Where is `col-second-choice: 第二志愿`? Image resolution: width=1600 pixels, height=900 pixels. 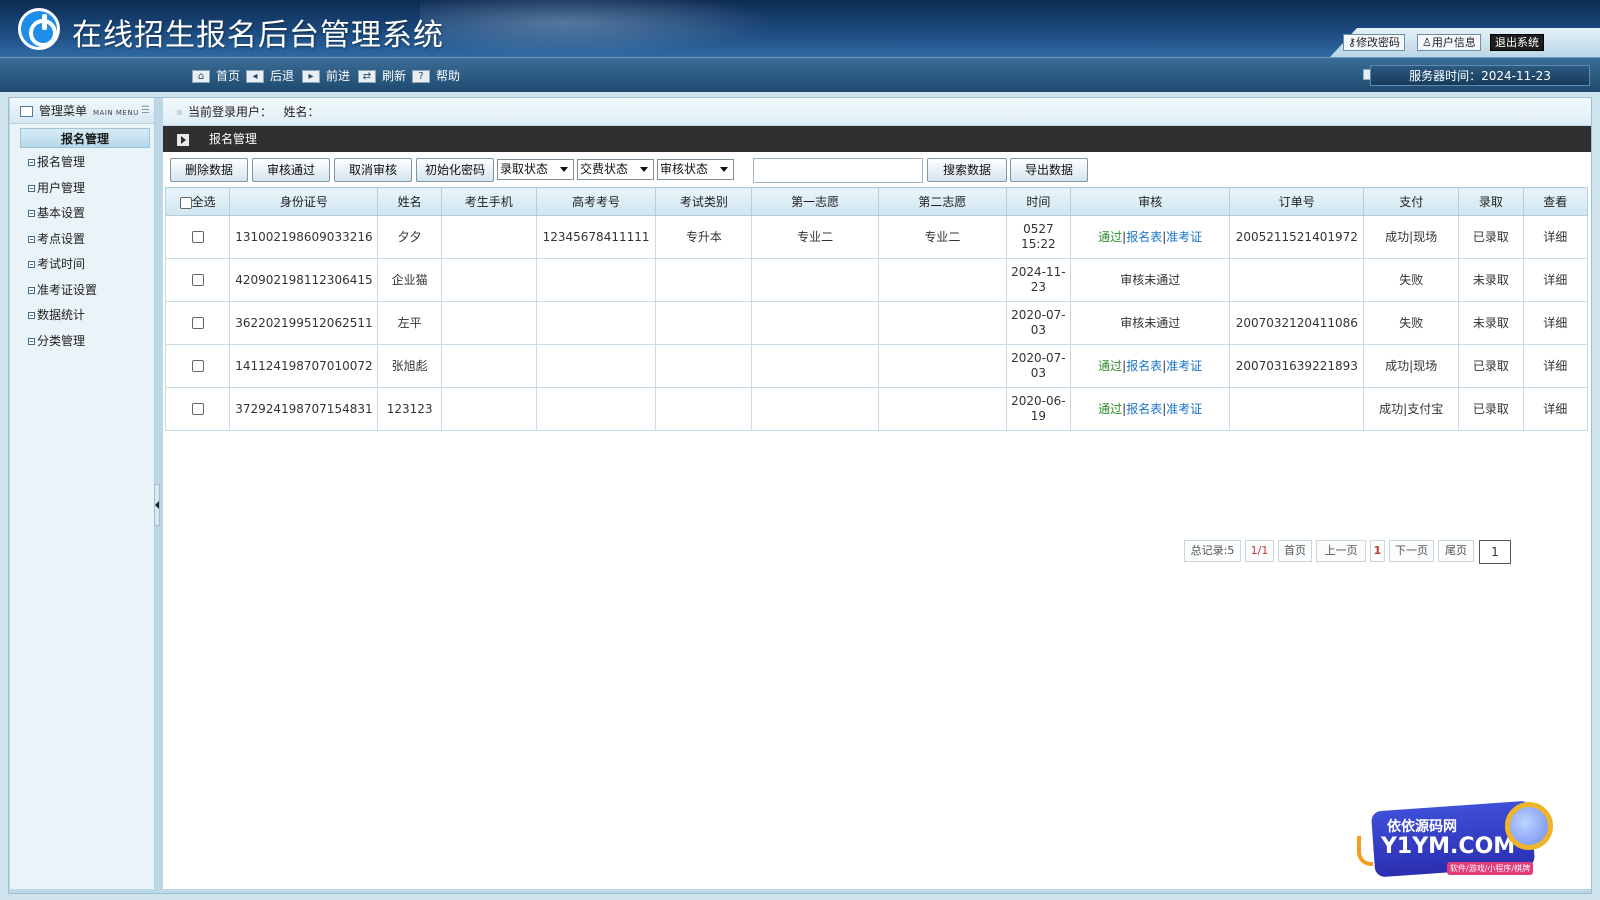 col-second-choice: 第二志愿 is located at coordinates (942, 201).